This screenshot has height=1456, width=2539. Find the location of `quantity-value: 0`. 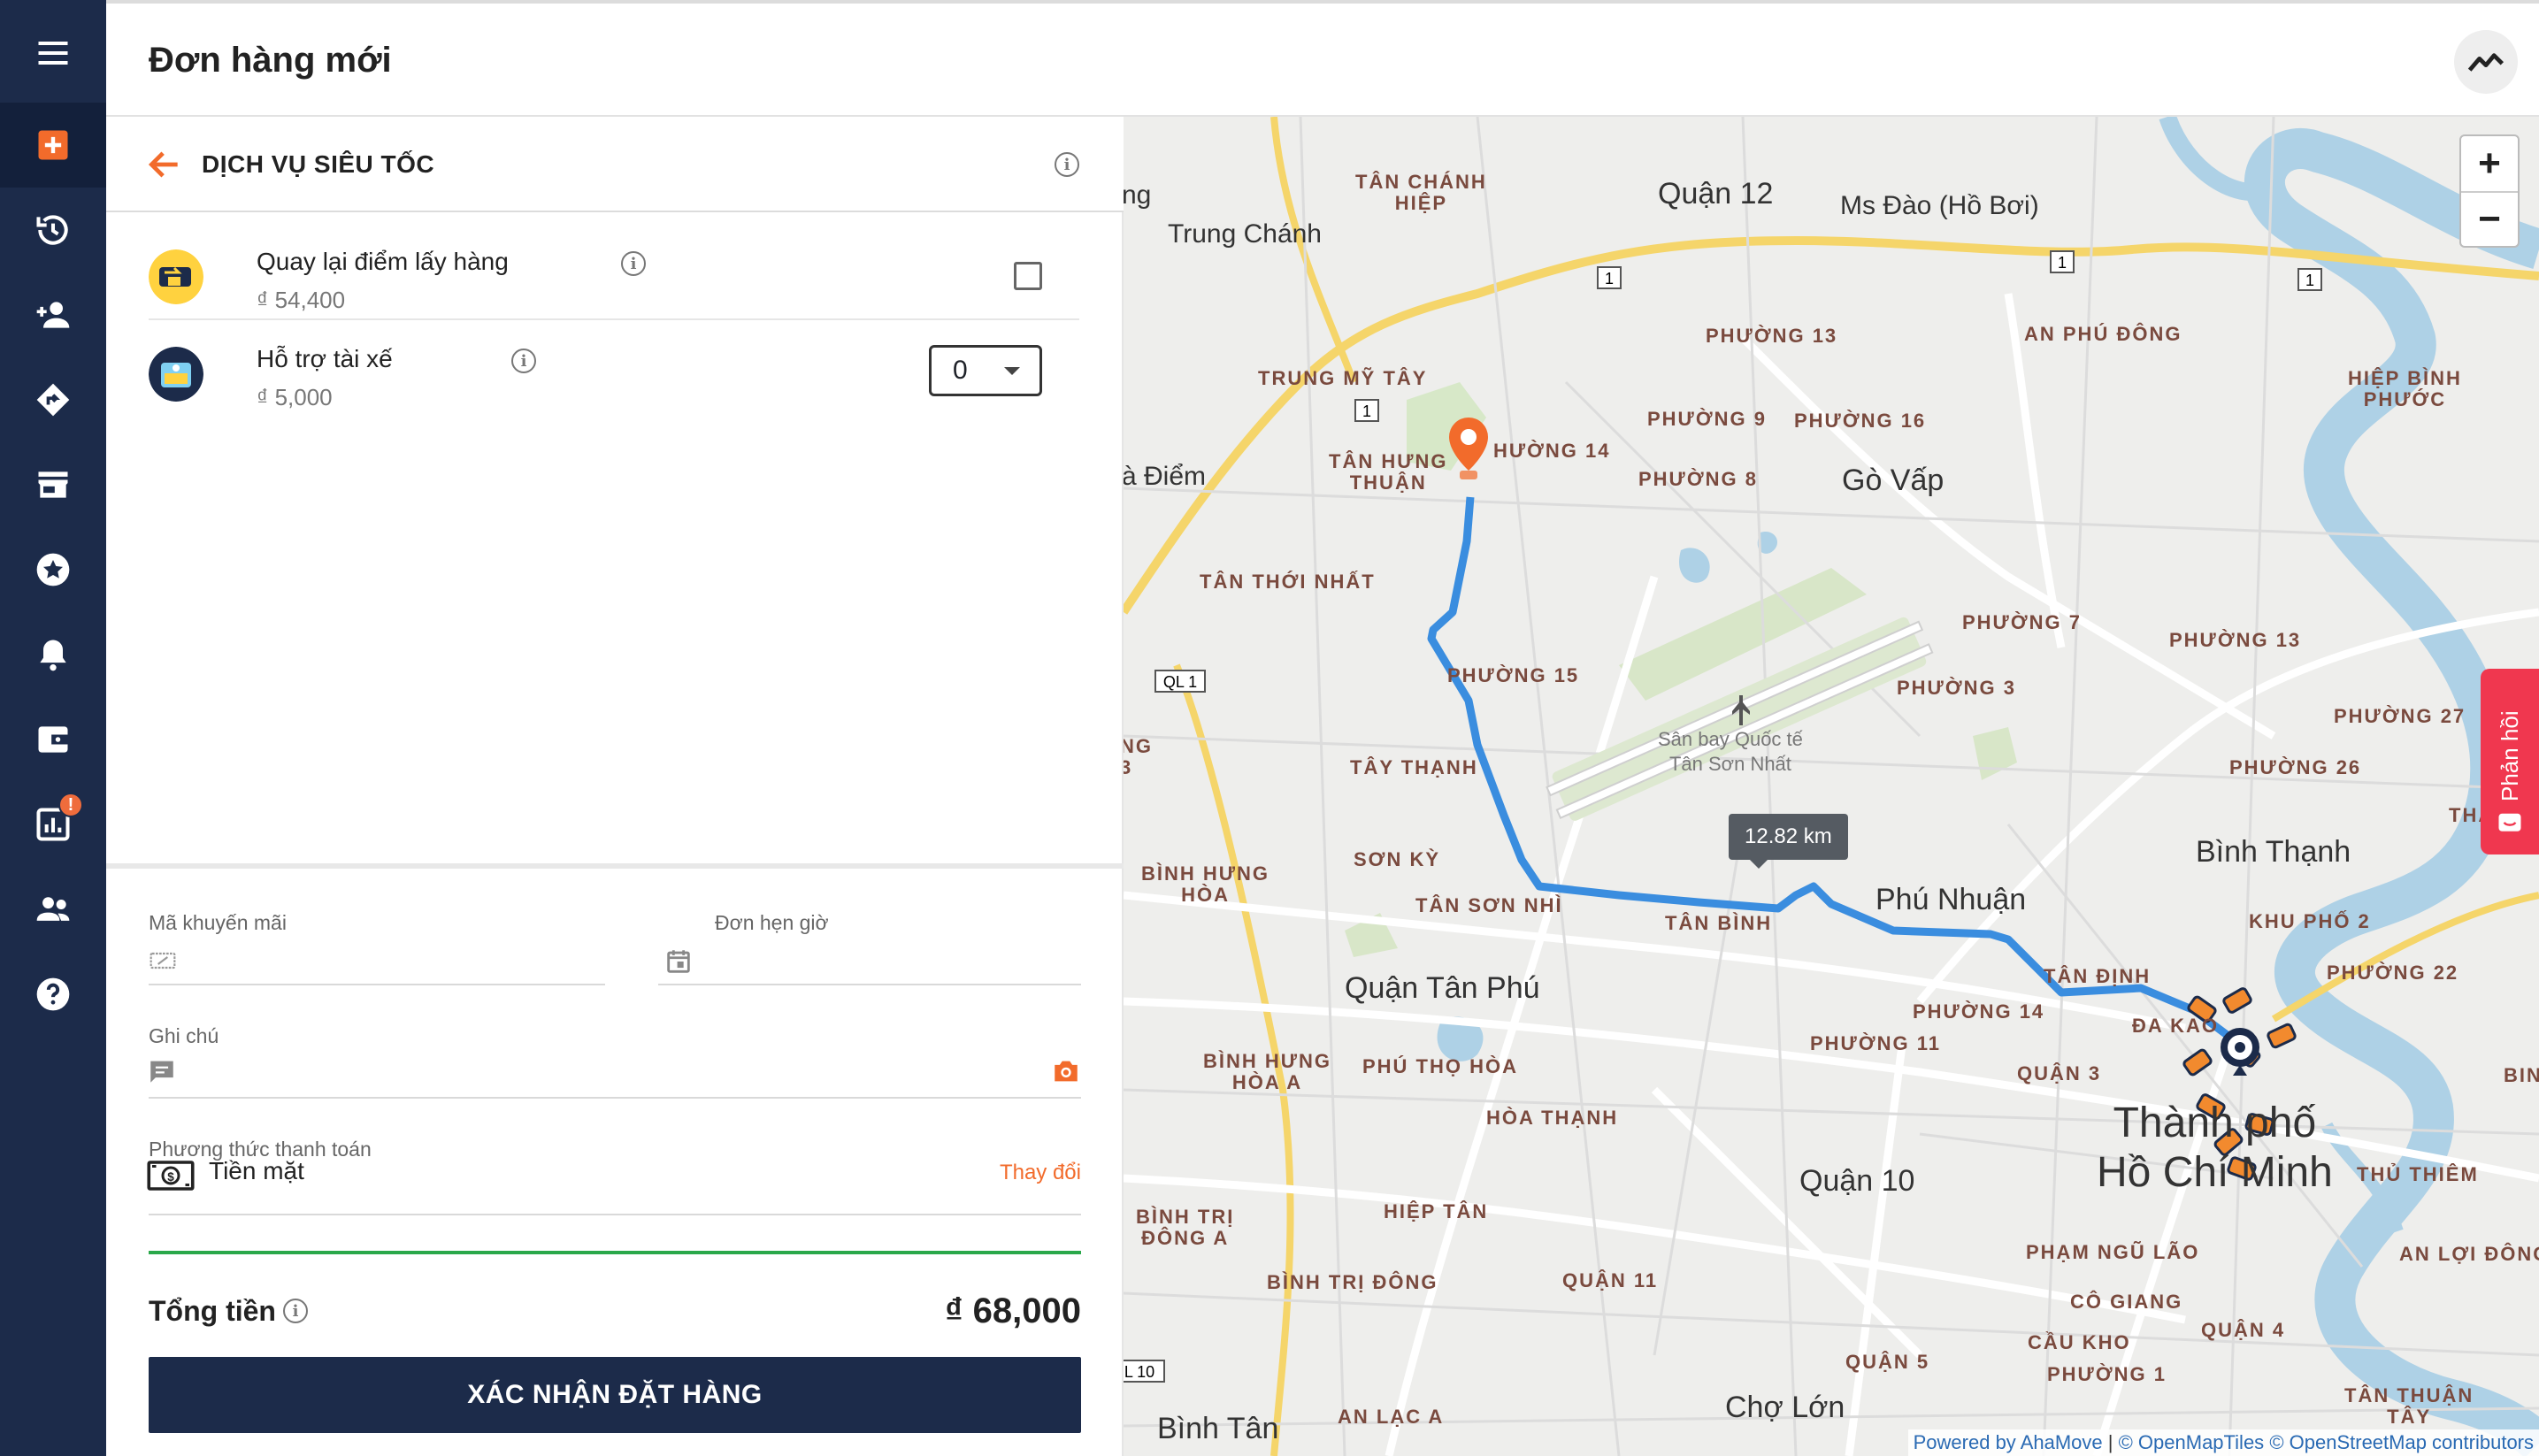

quantity-value: 0 is located at coordinates (960, 370).